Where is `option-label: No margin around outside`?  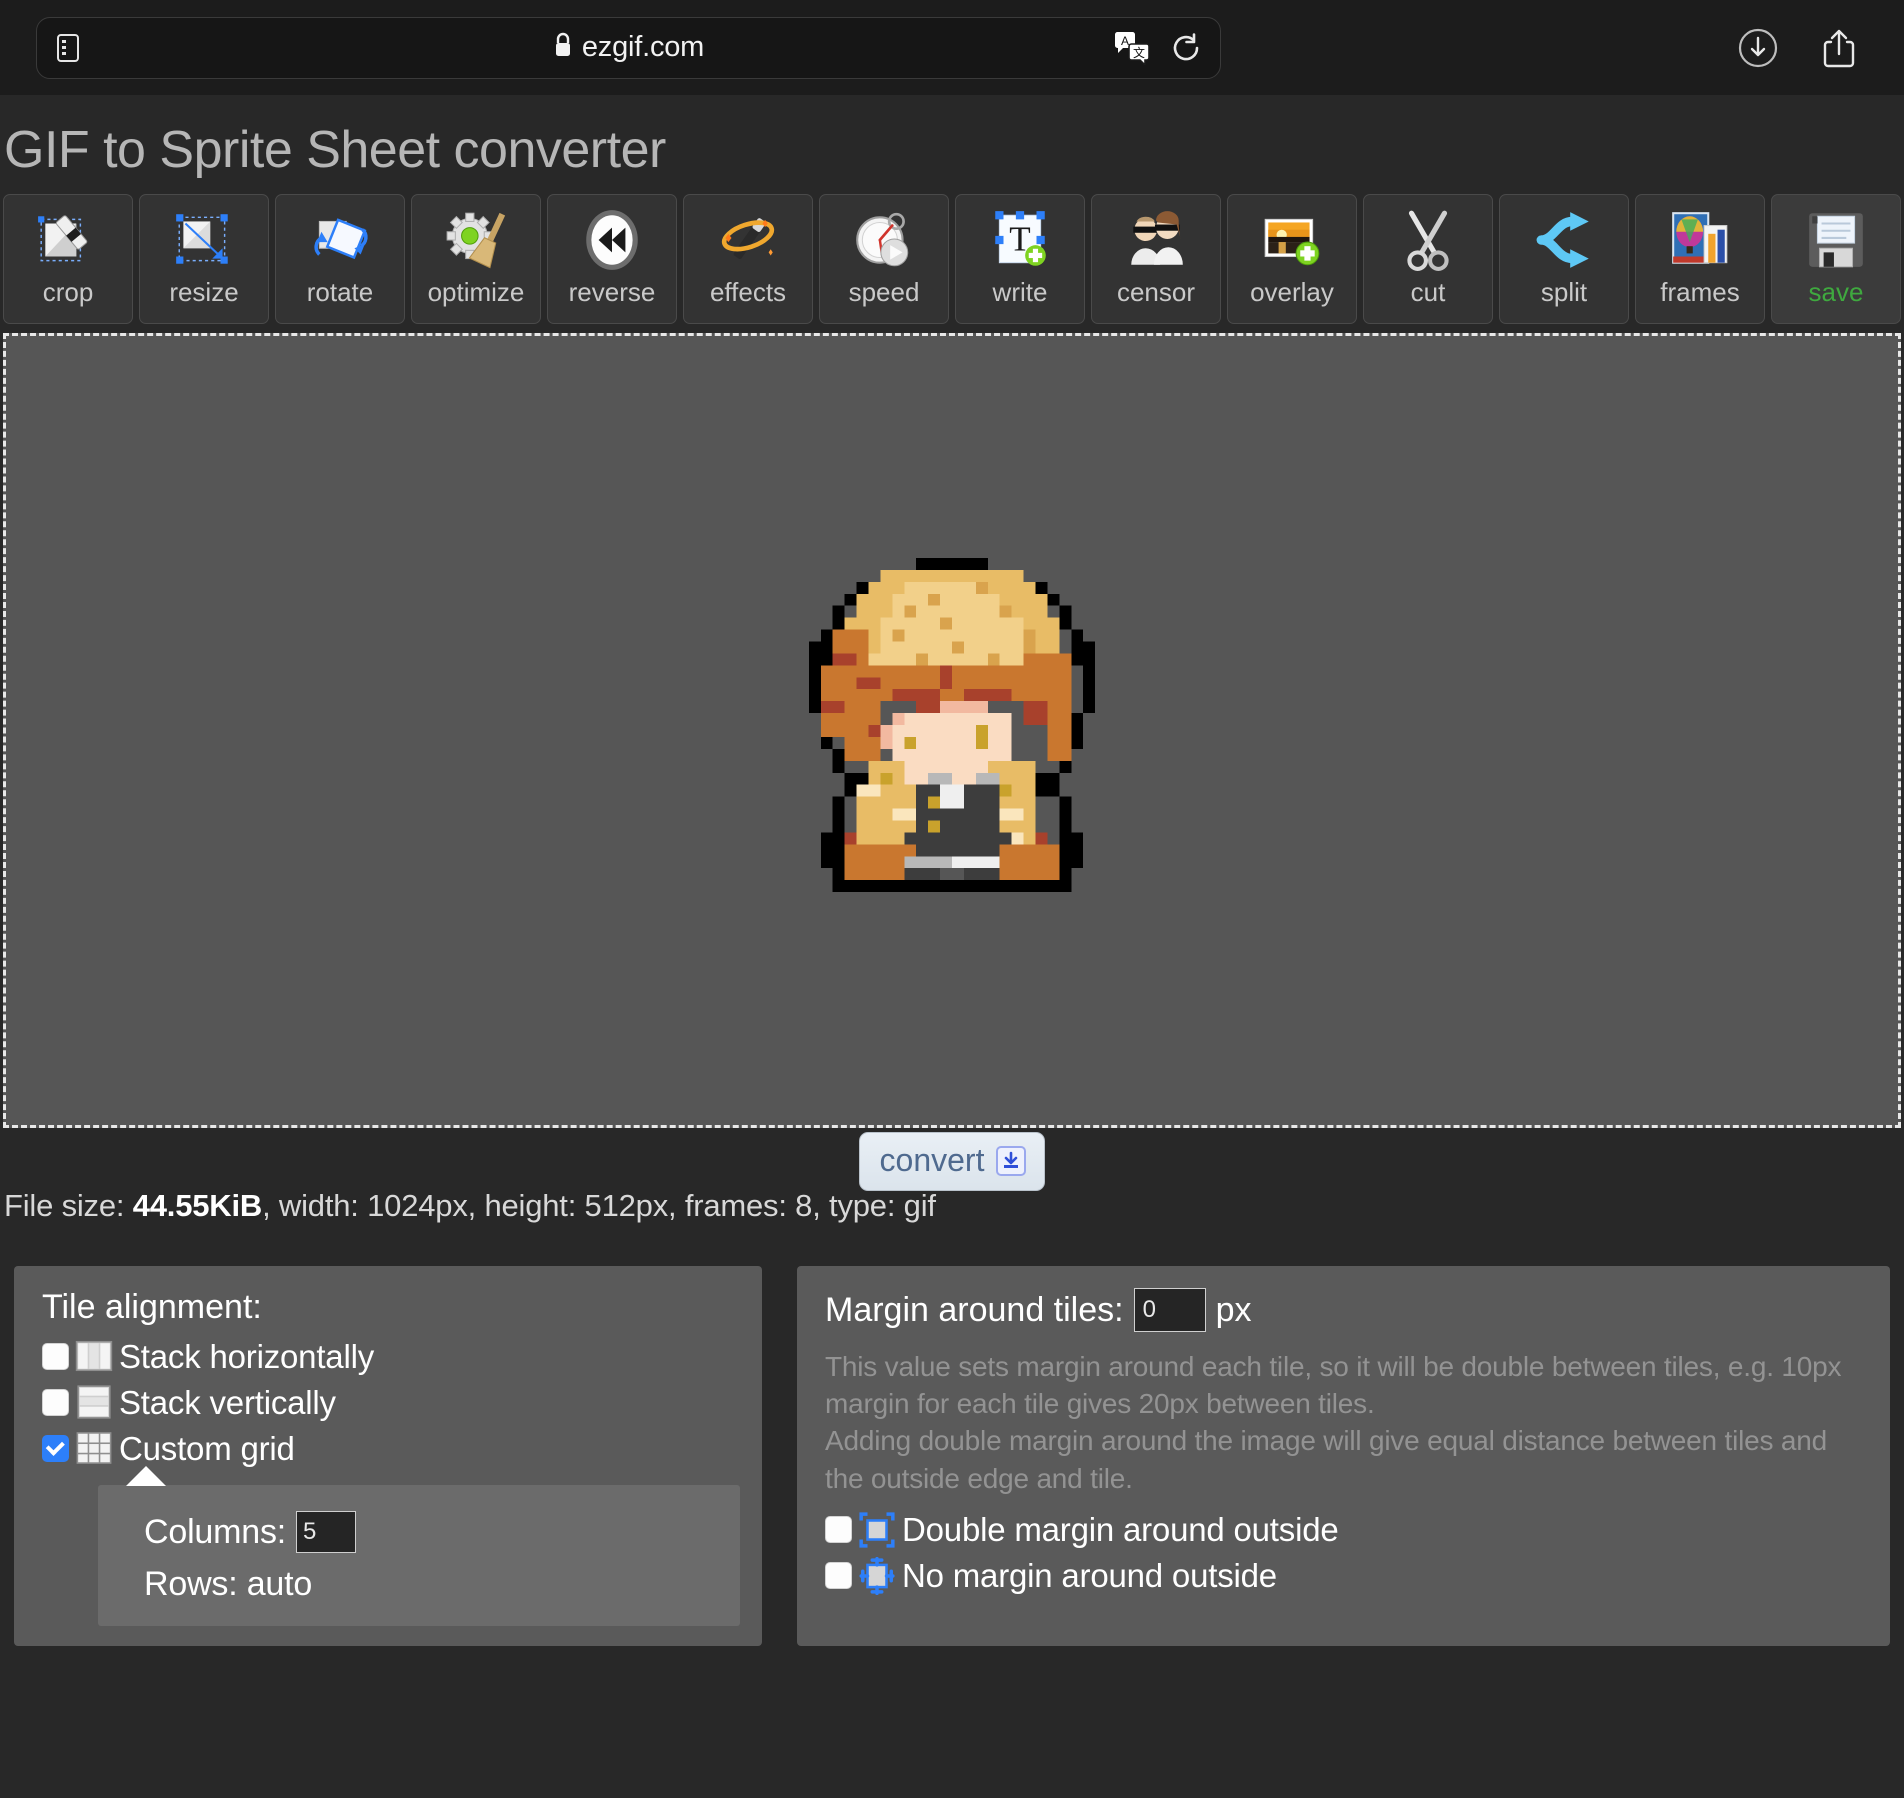
option-label: No margin around outside is located at coordinates (1089, 1576).